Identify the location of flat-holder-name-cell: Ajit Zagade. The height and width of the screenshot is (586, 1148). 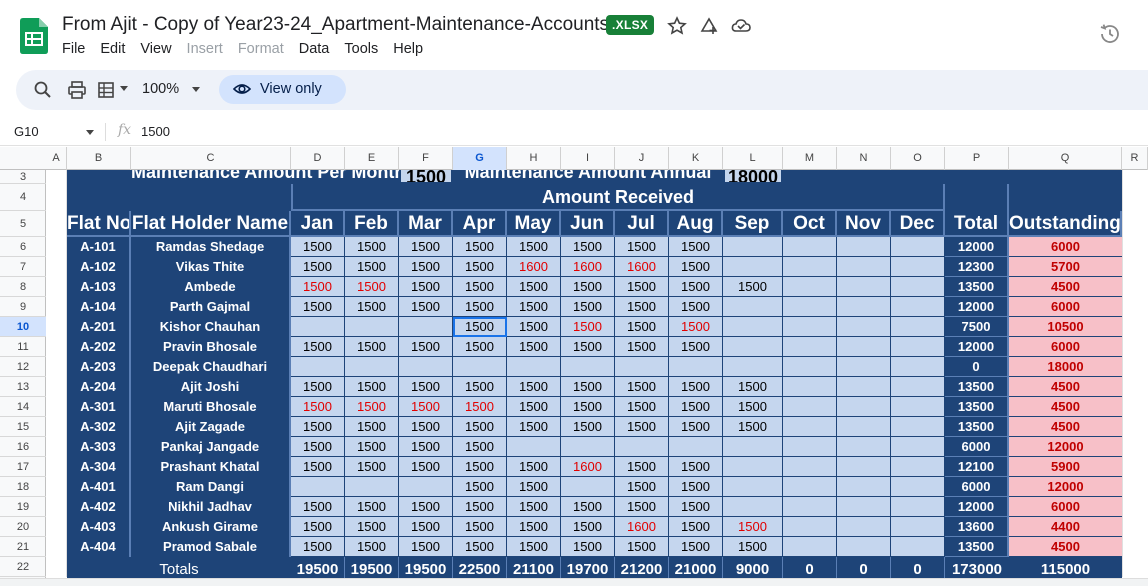
(211, 427).